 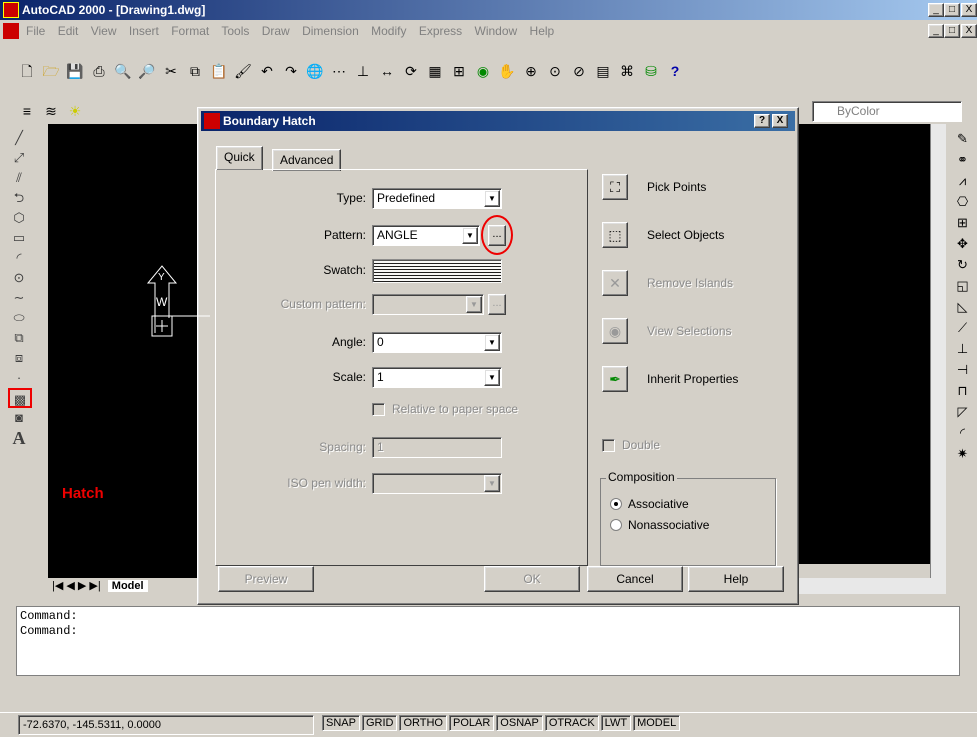 What do you see at coordinates (35, 31) in the screenshot?
I see `menu-file: File` at bounding box center [35, 31].